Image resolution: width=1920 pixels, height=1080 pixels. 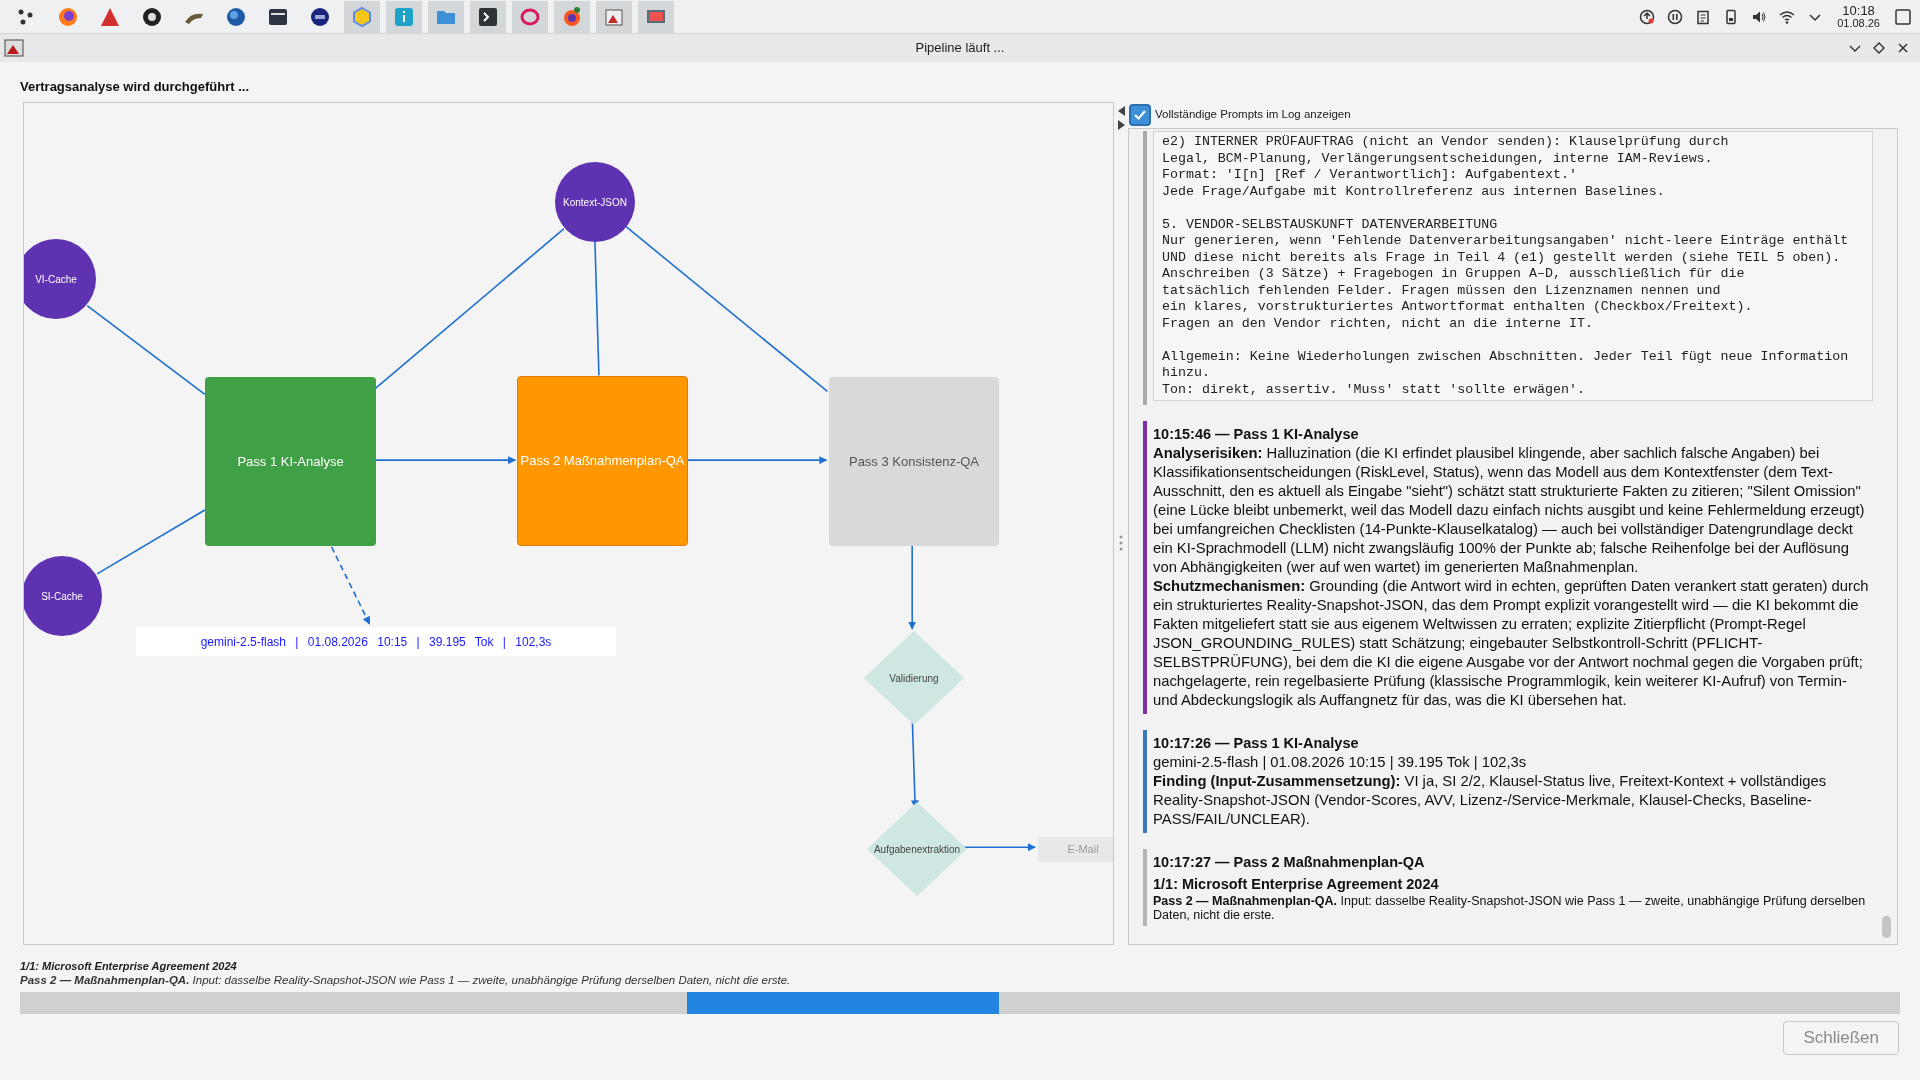 What do you see at coordinates (152, 16) in the screenshot?
I see `aperture-icon` at bounding box center [152, 16].